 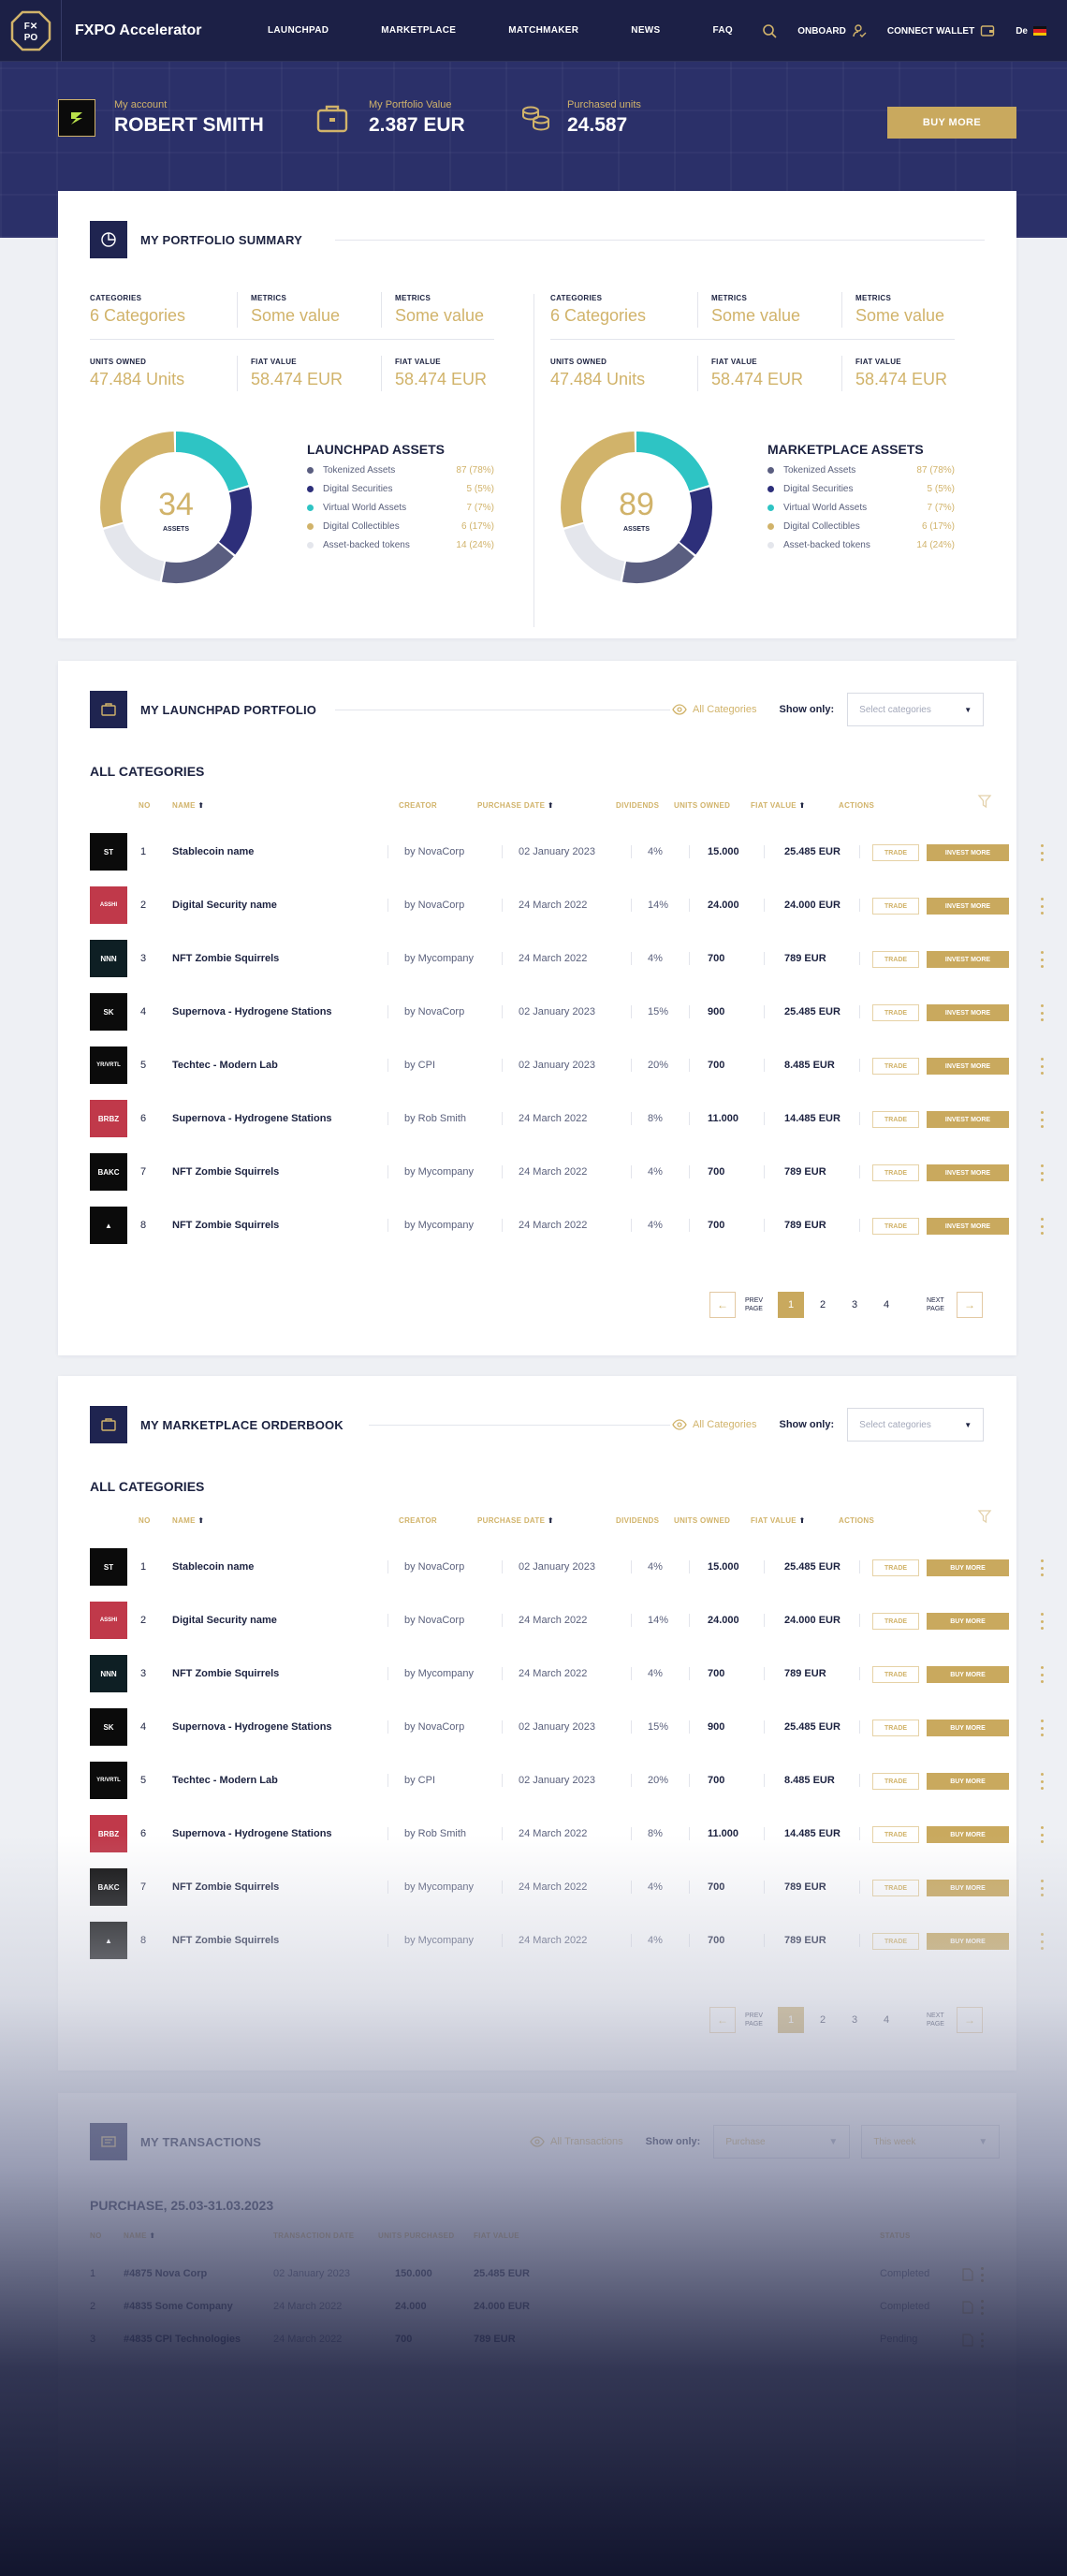 I want to click on transaction-period-select: This week ▼, so click(x=931, y=2142).